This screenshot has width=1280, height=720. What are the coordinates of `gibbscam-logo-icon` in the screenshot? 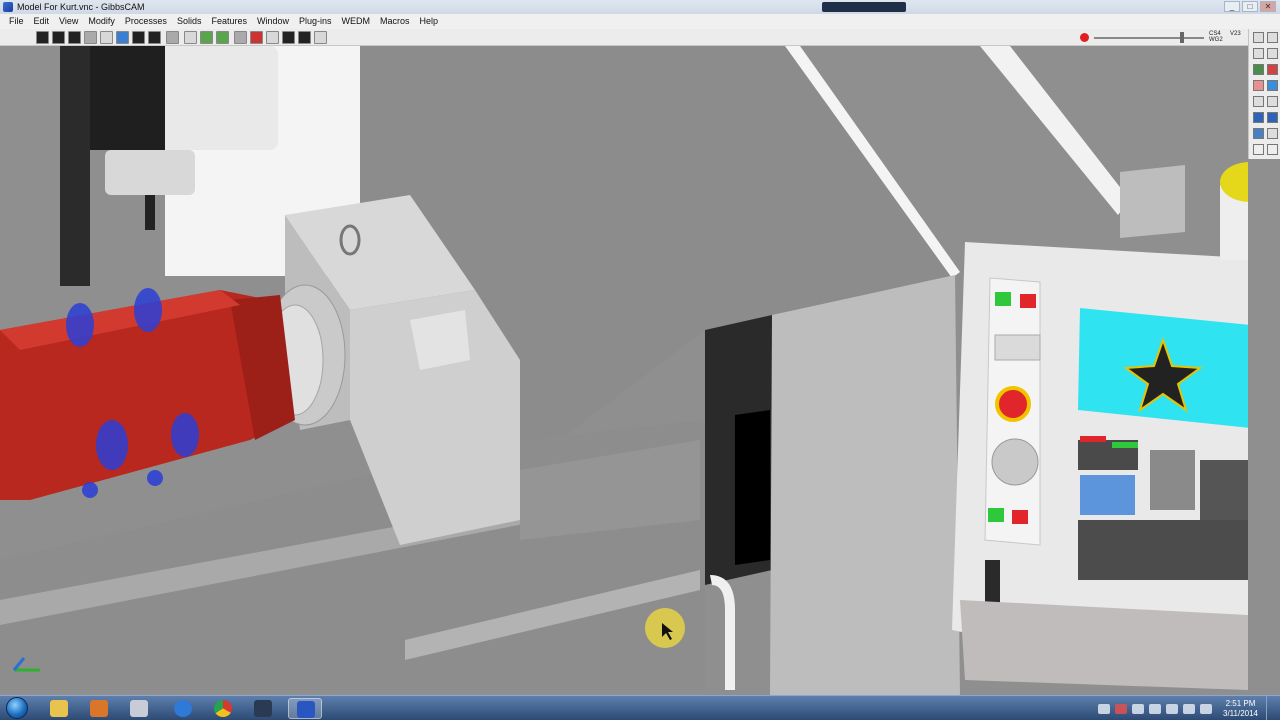 It's located at (8, 7).